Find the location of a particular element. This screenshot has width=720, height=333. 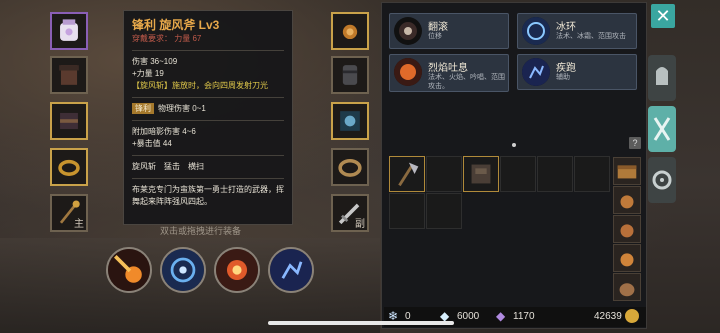

helmet-icon is located at coordinates (69, 30).